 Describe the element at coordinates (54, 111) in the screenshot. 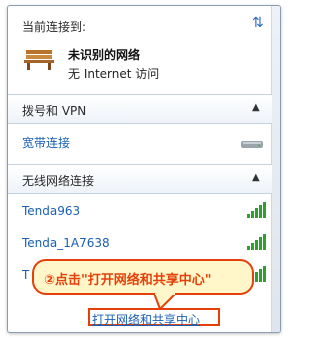

I see `section-vpn-label: 拨号和 VPN` at that location.